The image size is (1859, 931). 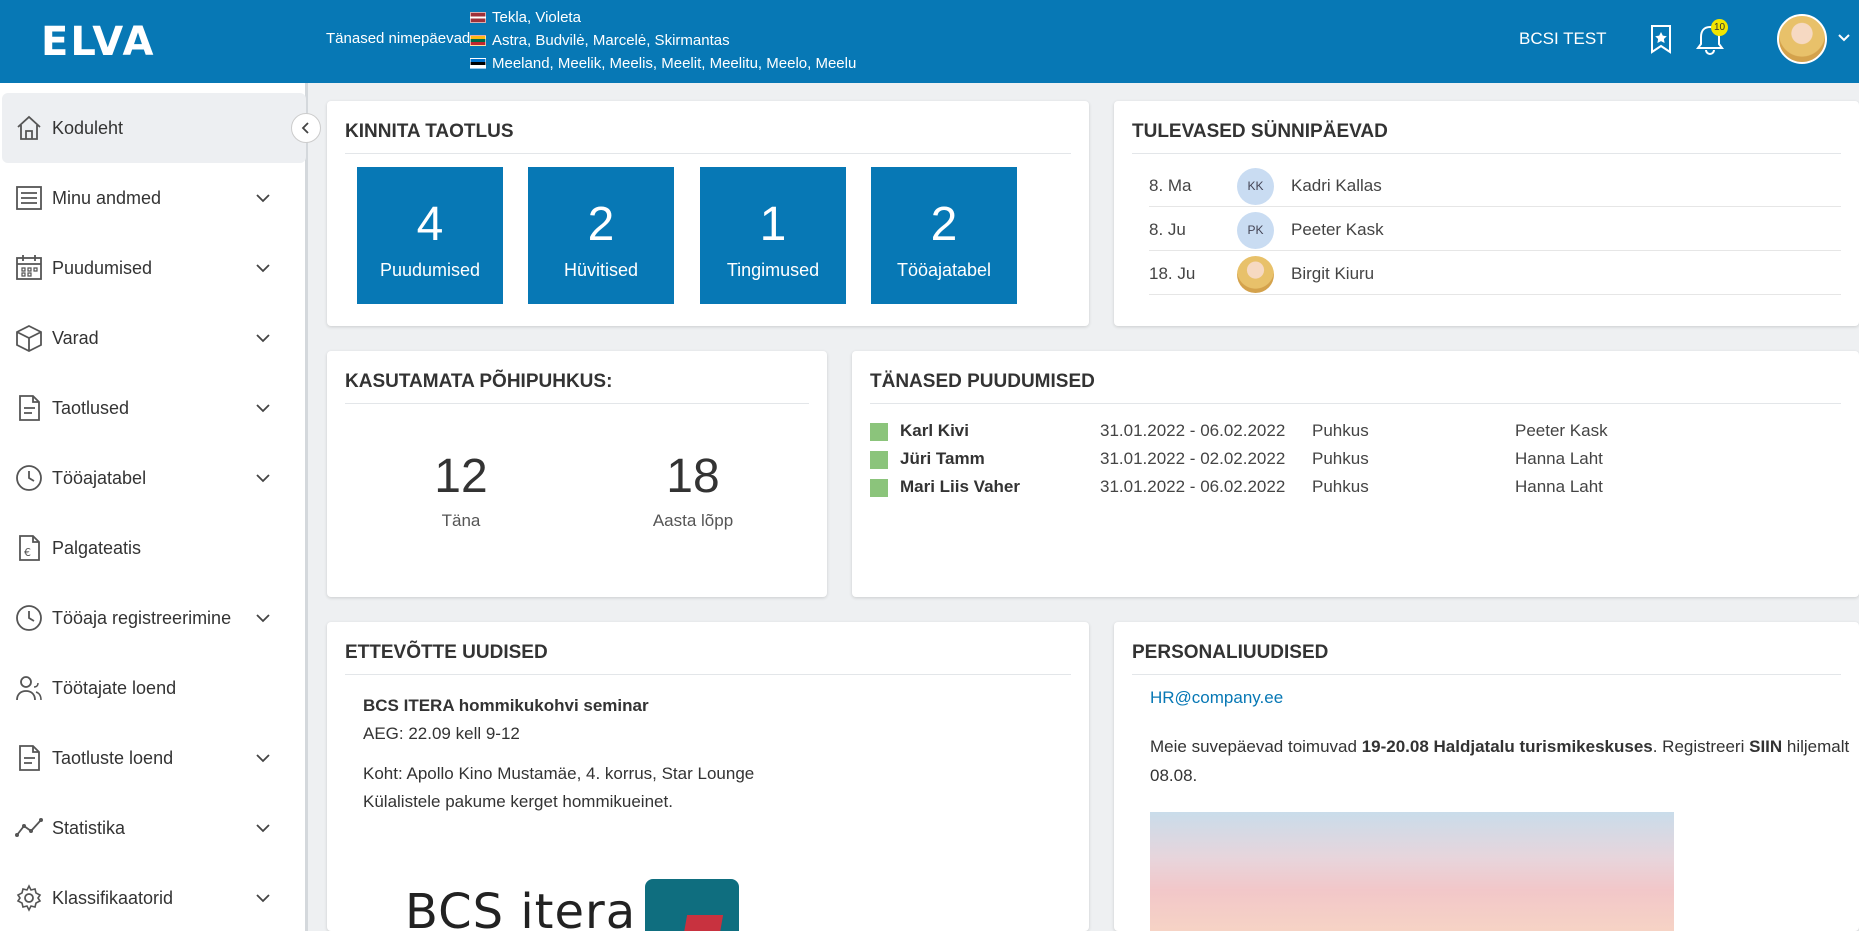 I want to click on gear-icon, so click(x=29, y=898).